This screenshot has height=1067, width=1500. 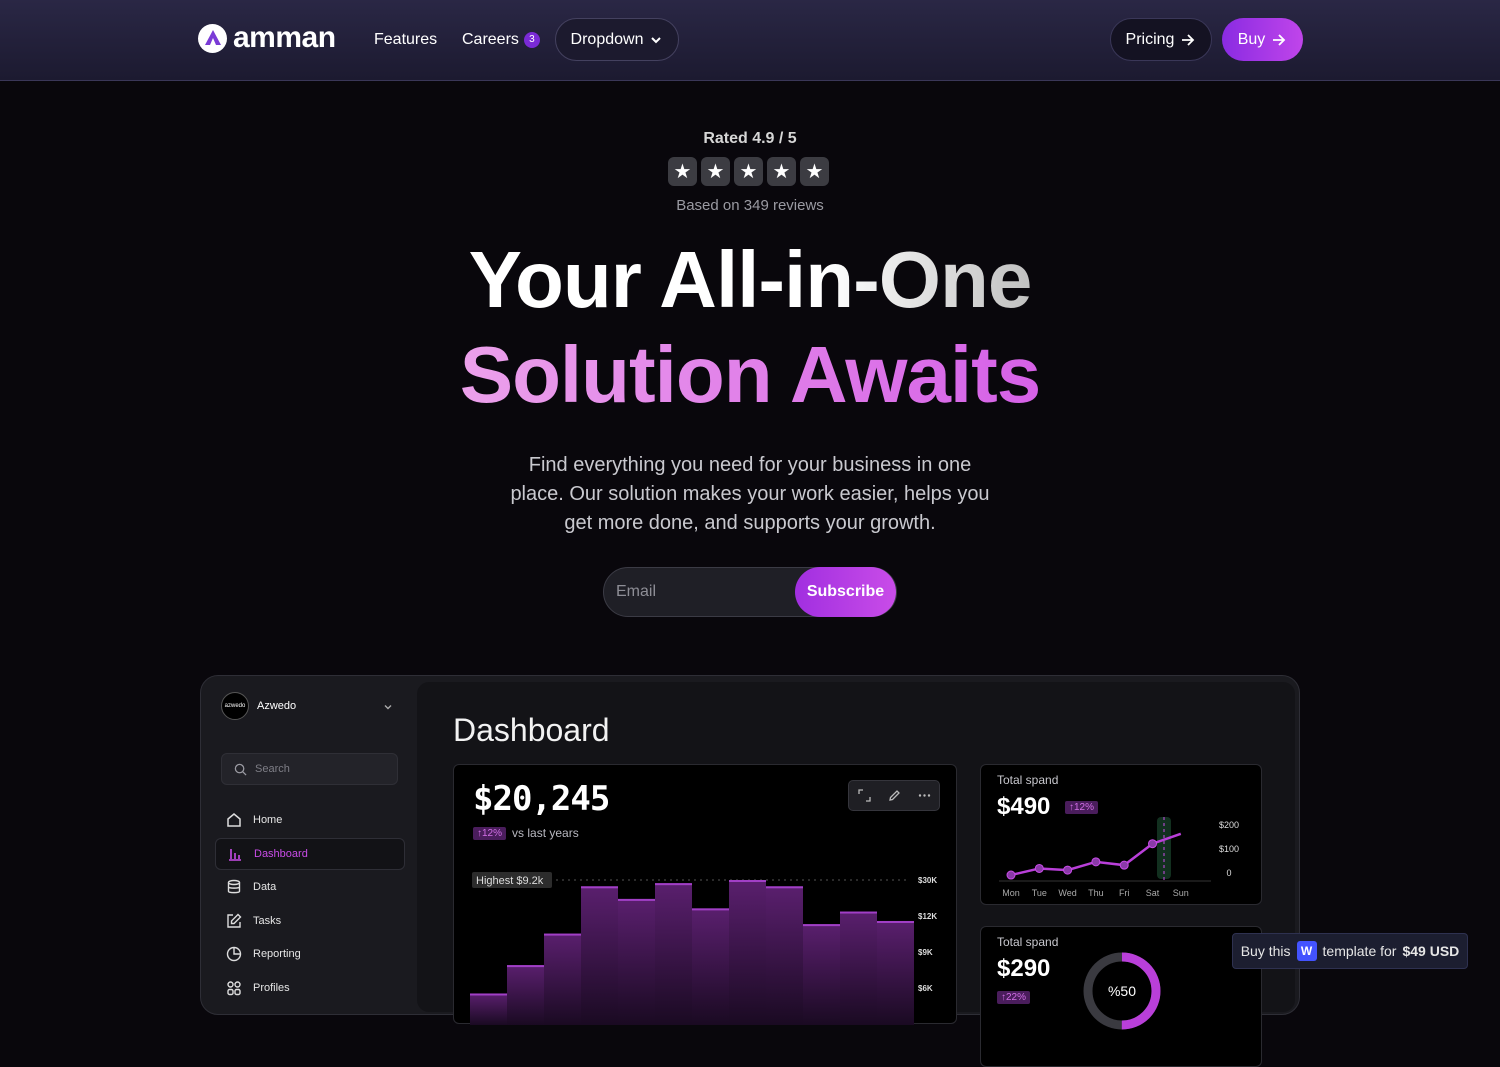 What do you see at coordinates (706, 592) in the screenshot?
I see `email-input` at bounding box center [706, 592].